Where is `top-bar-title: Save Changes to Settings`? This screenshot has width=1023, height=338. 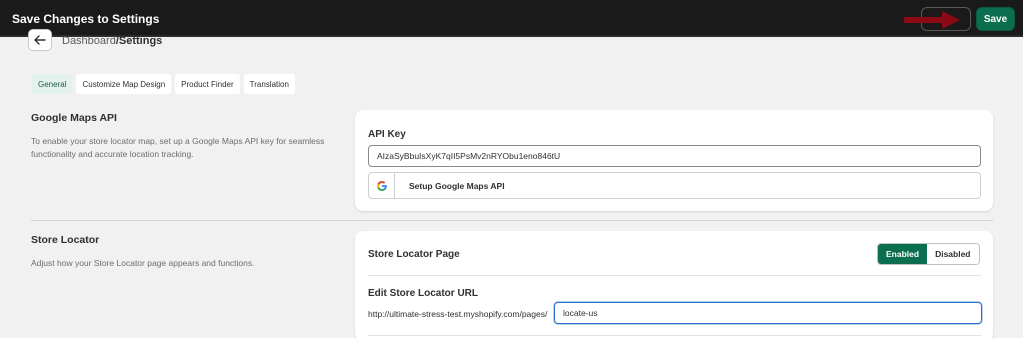
top-bar-title: Save Changes to Settings is located at coordinates (86, 19).